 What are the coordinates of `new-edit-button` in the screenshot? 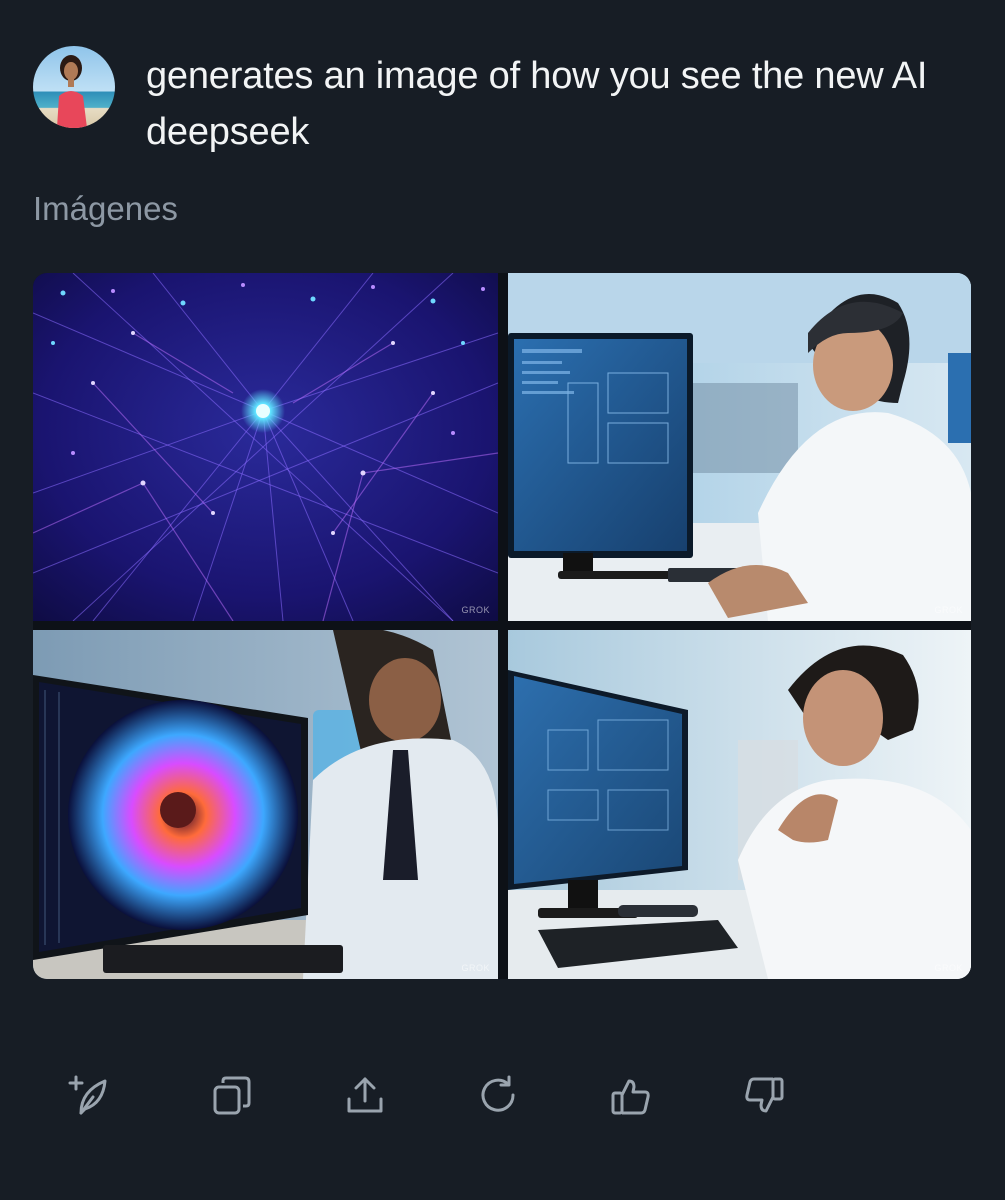 It's located at (90, 1096).